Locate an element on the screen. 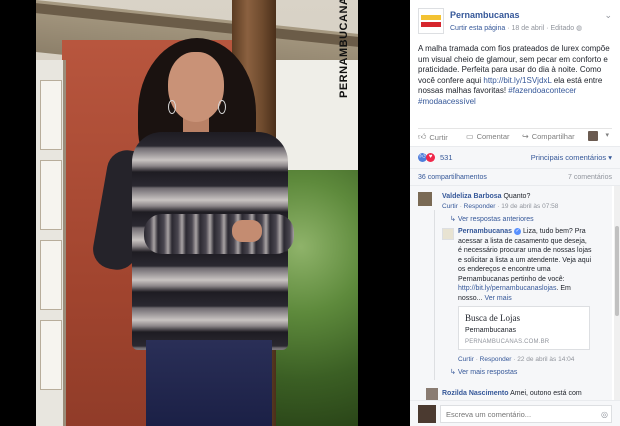 This screenshot has width=620, height=426. comments-scrollbar is located at coordinates (617, 293).